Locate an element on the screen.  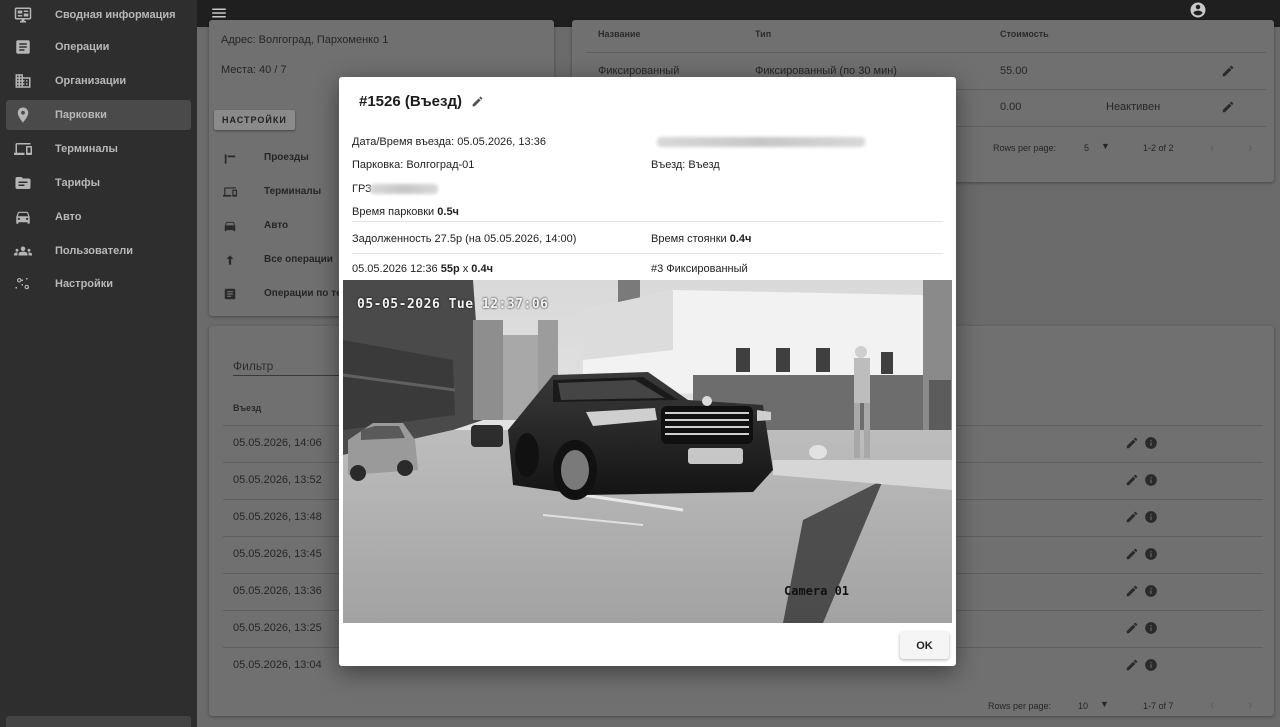
plate-label: ГРЗ is located at coordinates (362, 189).